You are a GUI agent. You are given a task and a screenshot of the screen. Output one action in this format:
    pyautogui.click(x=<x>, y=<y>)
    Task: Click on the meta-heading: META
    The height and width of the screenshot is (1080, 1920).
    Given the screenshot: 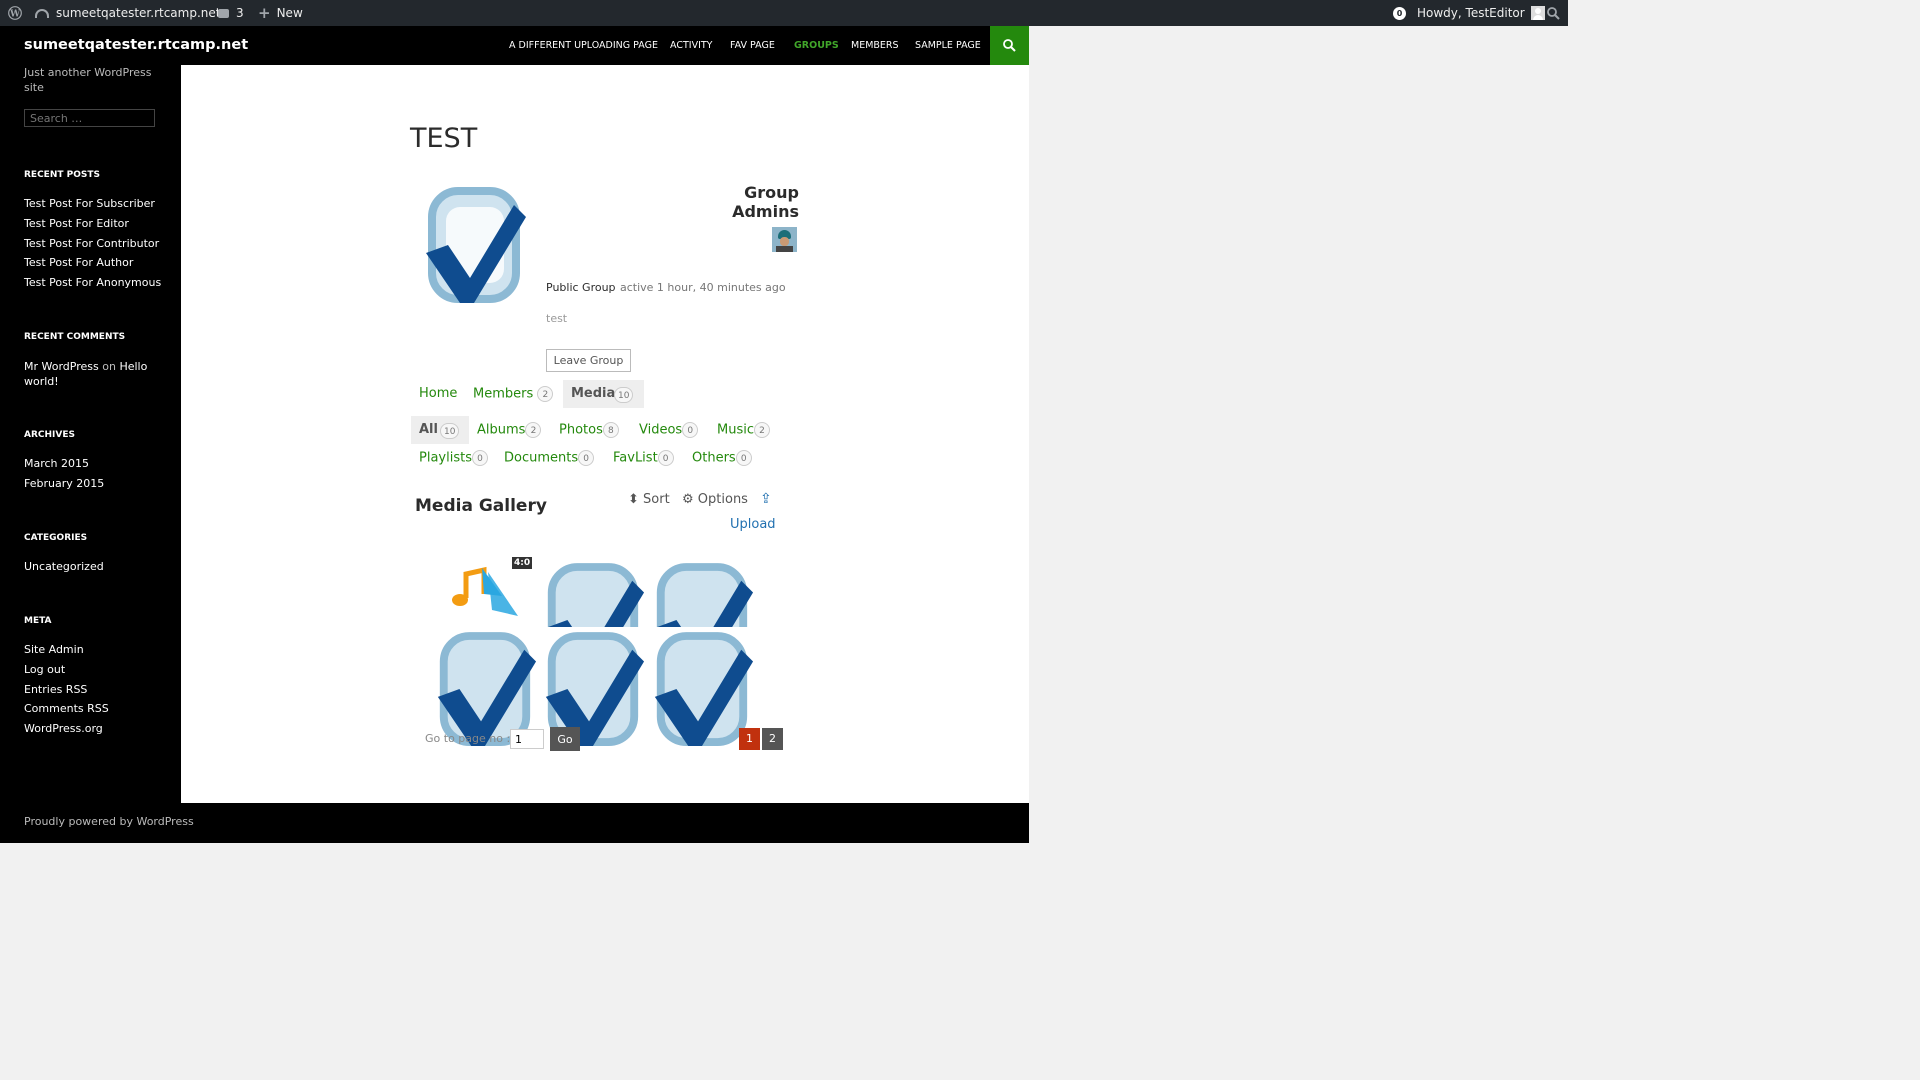 What is the action you would take?
    pyautogui.click(x=38, y=621)
    